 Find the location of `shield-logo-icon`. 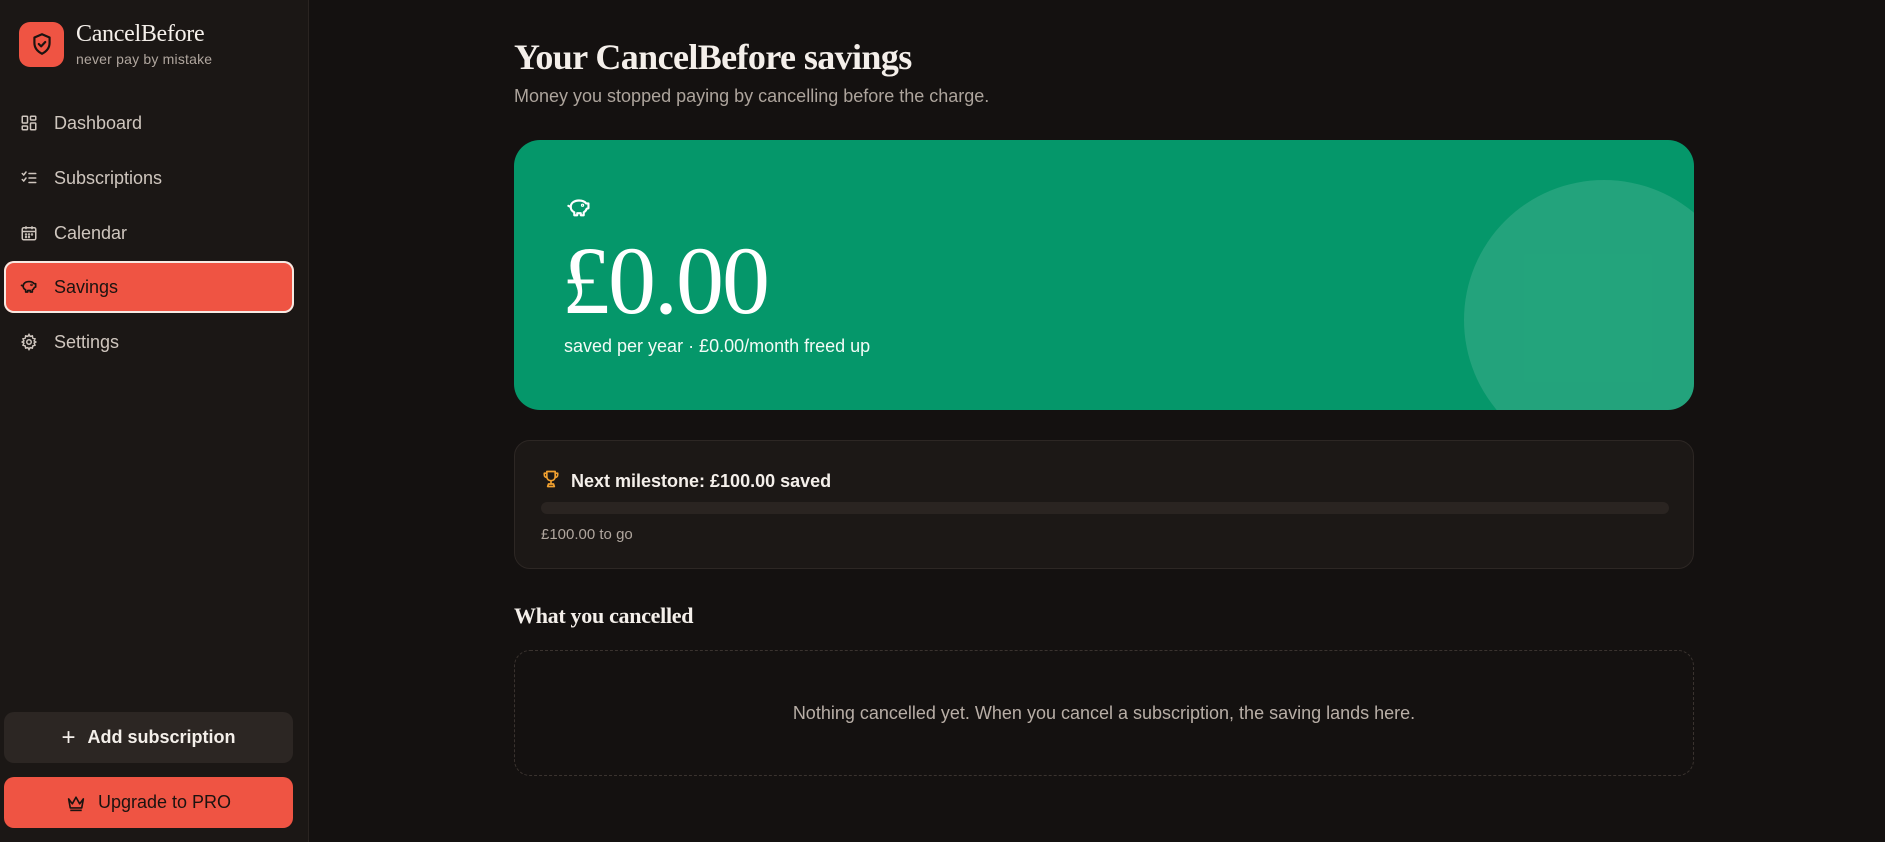

shield-logo-icon is located at coordinates (41, 44).